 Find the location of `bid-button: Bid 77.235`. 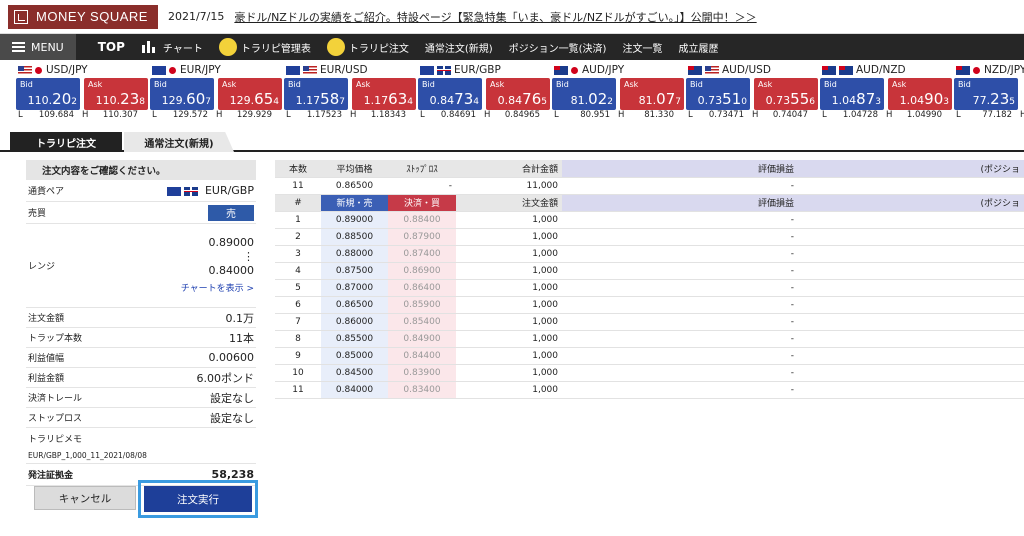

bid-button: Bid 77.235 is located at coordinates (986, 94).